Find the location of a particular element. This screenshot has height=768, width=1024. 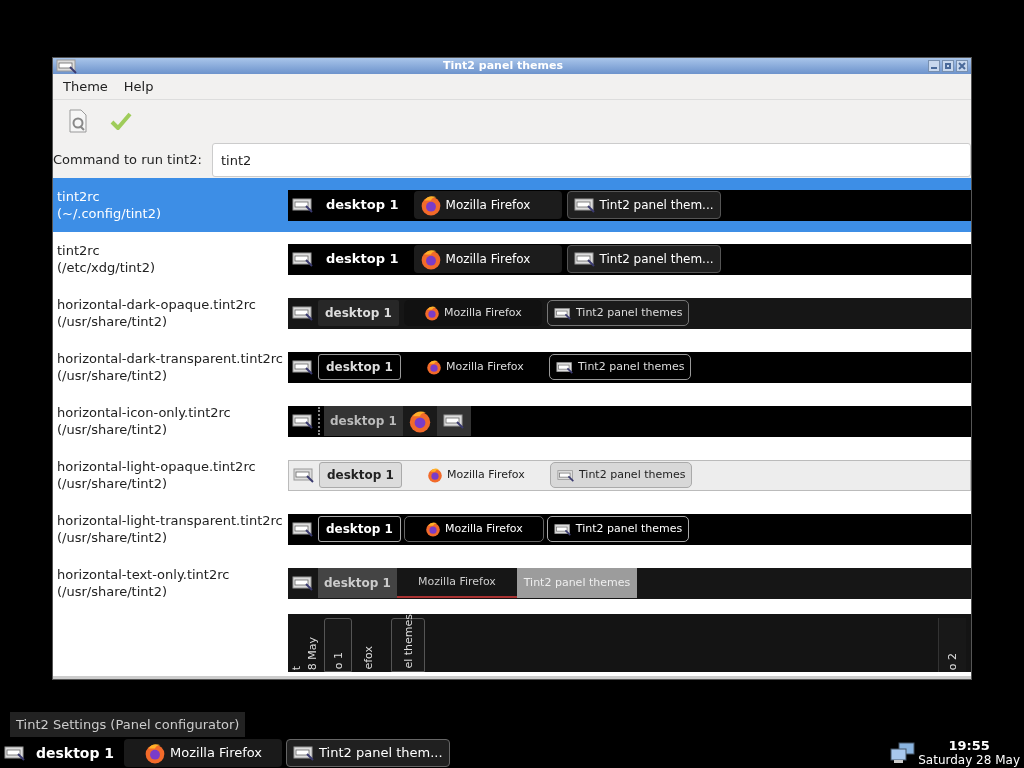

panel-label: t is located at coordinates (296, 667).